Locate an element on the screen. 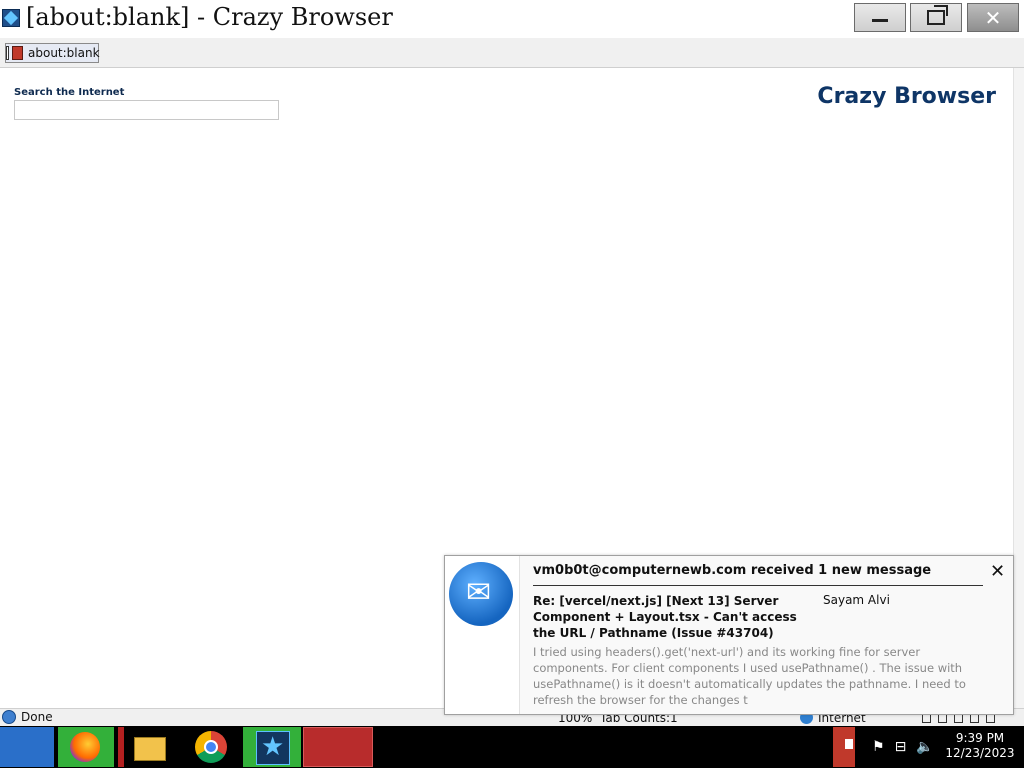  tray-app-icon is located at coordinates (844, 747).